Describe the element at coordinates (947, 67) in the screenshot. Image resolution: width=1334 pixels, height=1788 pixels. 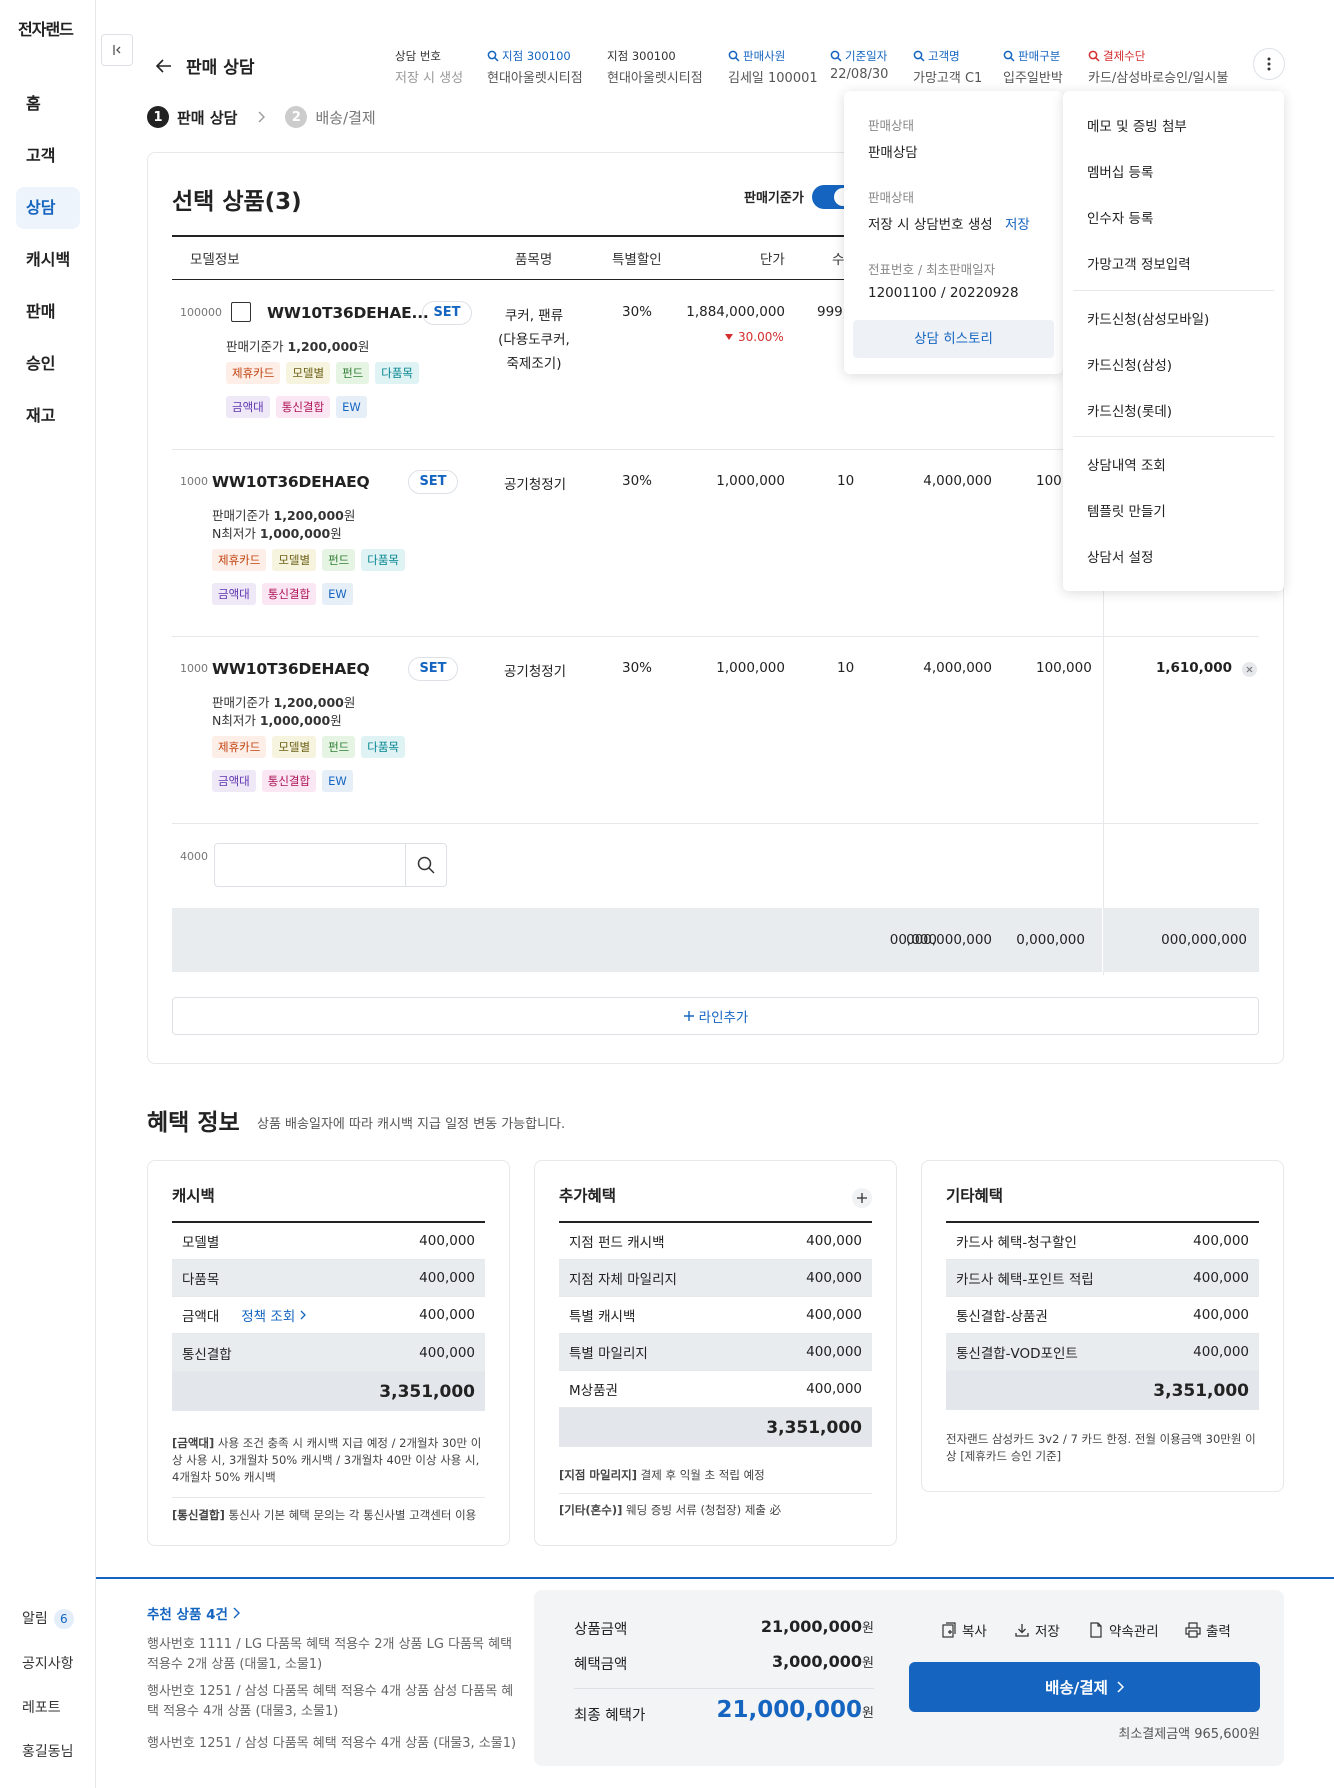
I see `header-customer-search: 고객명 가망고객 C1` at that location.